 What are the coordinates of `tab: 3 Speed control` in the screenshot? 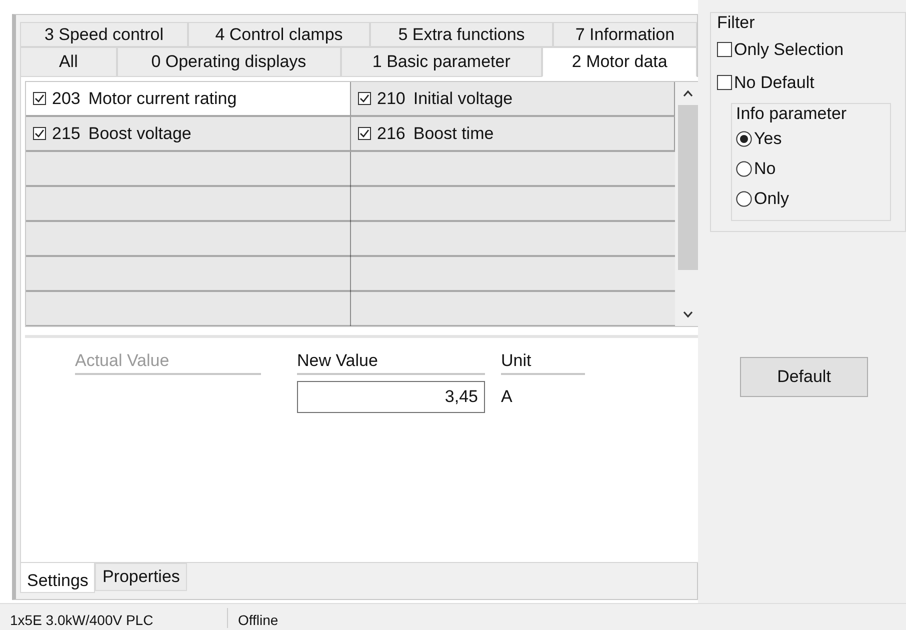 It's located at (104, 34).